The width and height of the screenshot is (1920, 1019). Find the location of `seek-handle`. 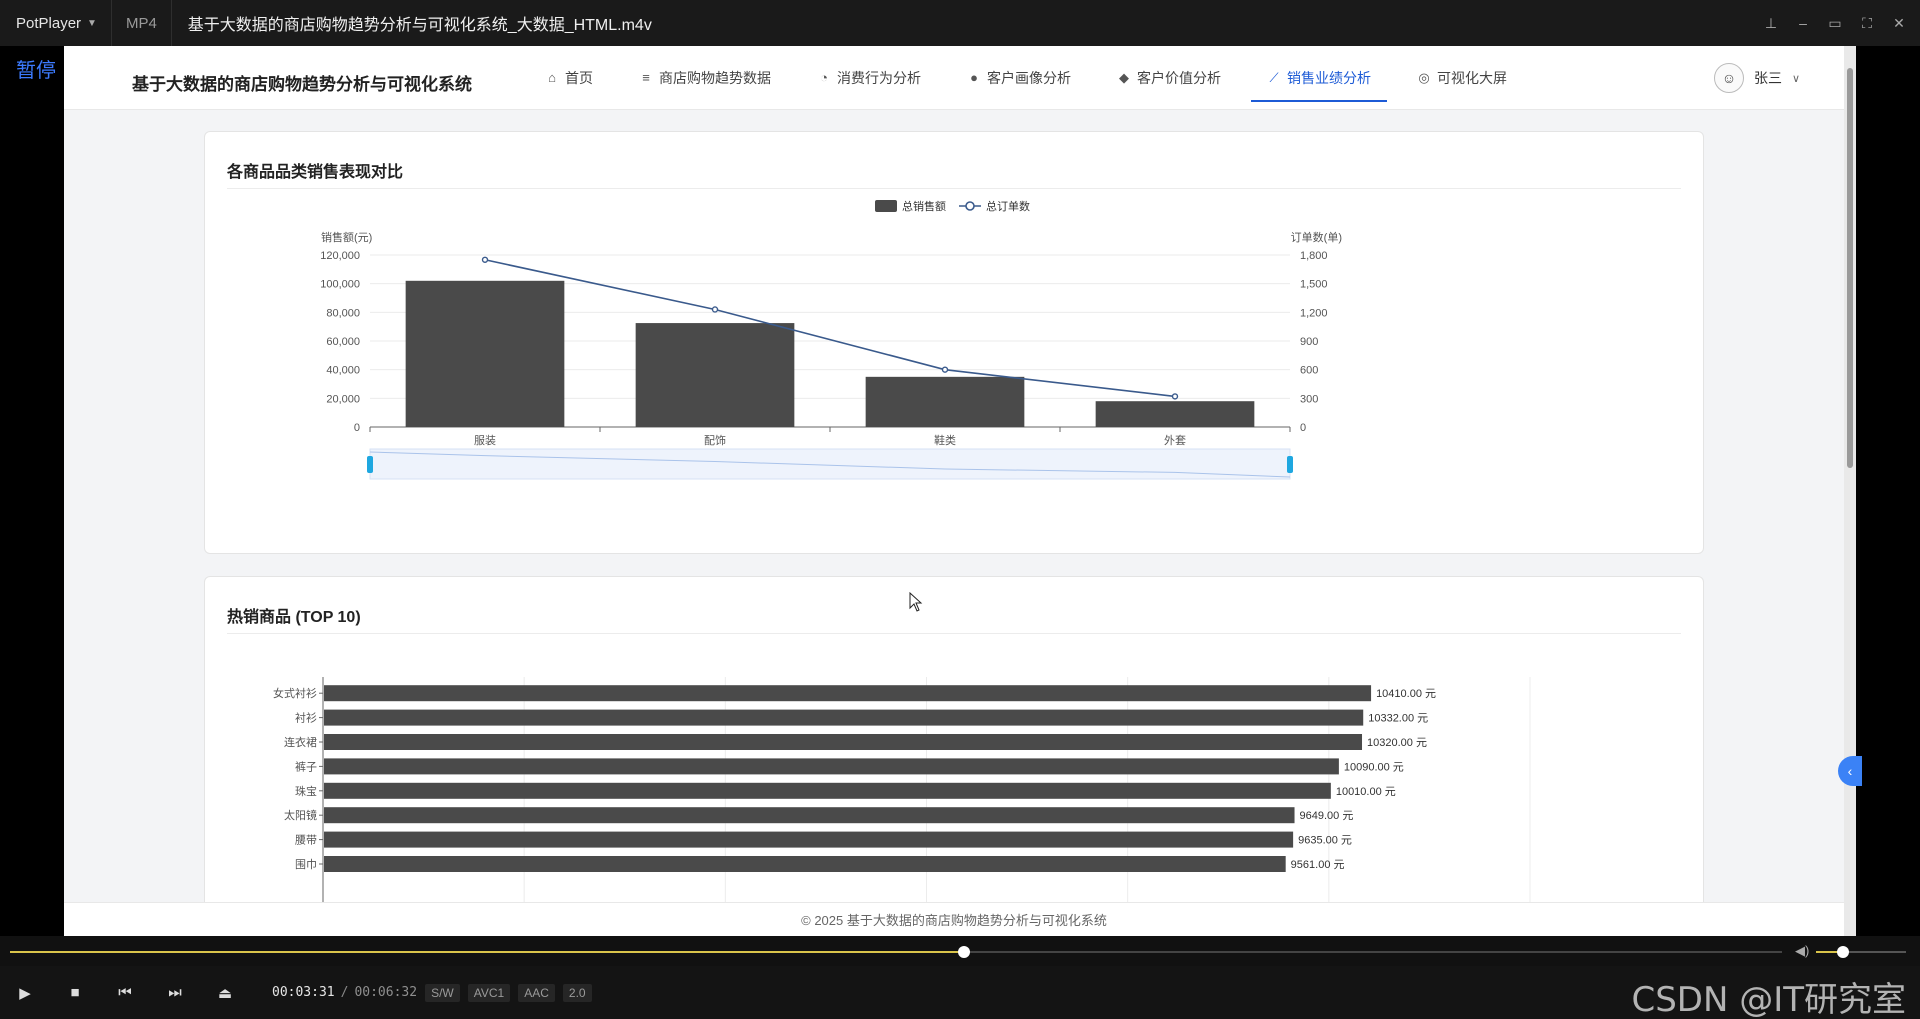

seek-handle is located at coordinates (963, 952).